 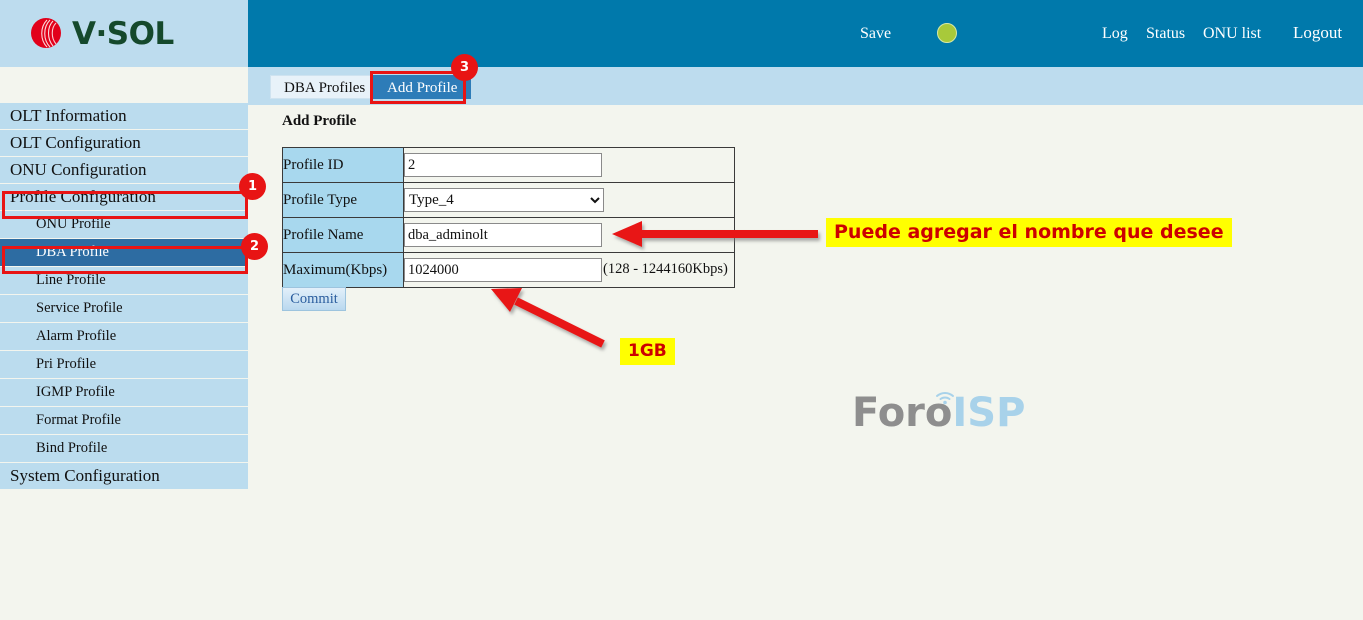 I want to click on table-row-profile-id: Profile ID, so click(x=508, y=165).